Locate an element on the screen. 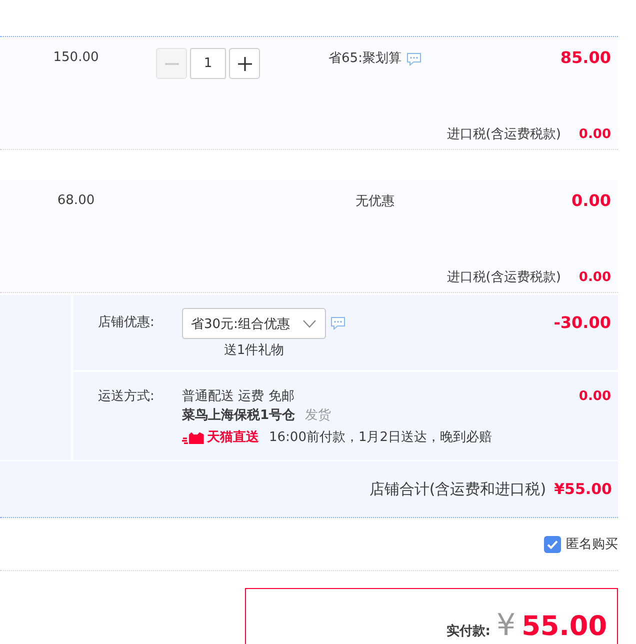  minus-icon is located at coordinates (171, 63).